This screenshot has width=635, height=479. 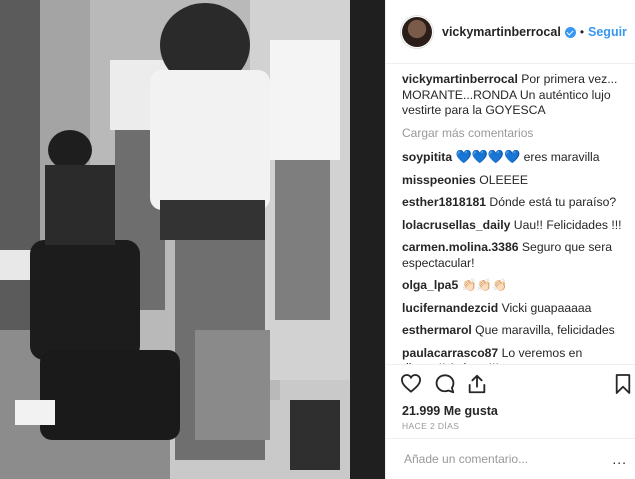 What do you see at coordinates (561, 157) in the screenshot?
I see `comment-text: eres maravilla` at bounding box center [561, 157].